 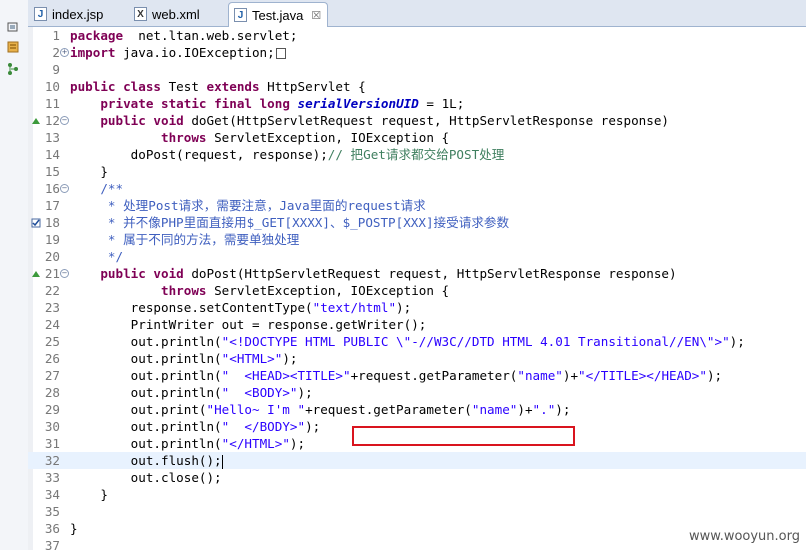 I want to click on code-text: * 属于不同的方法，需要单独处理, so click(x=184, y=239).